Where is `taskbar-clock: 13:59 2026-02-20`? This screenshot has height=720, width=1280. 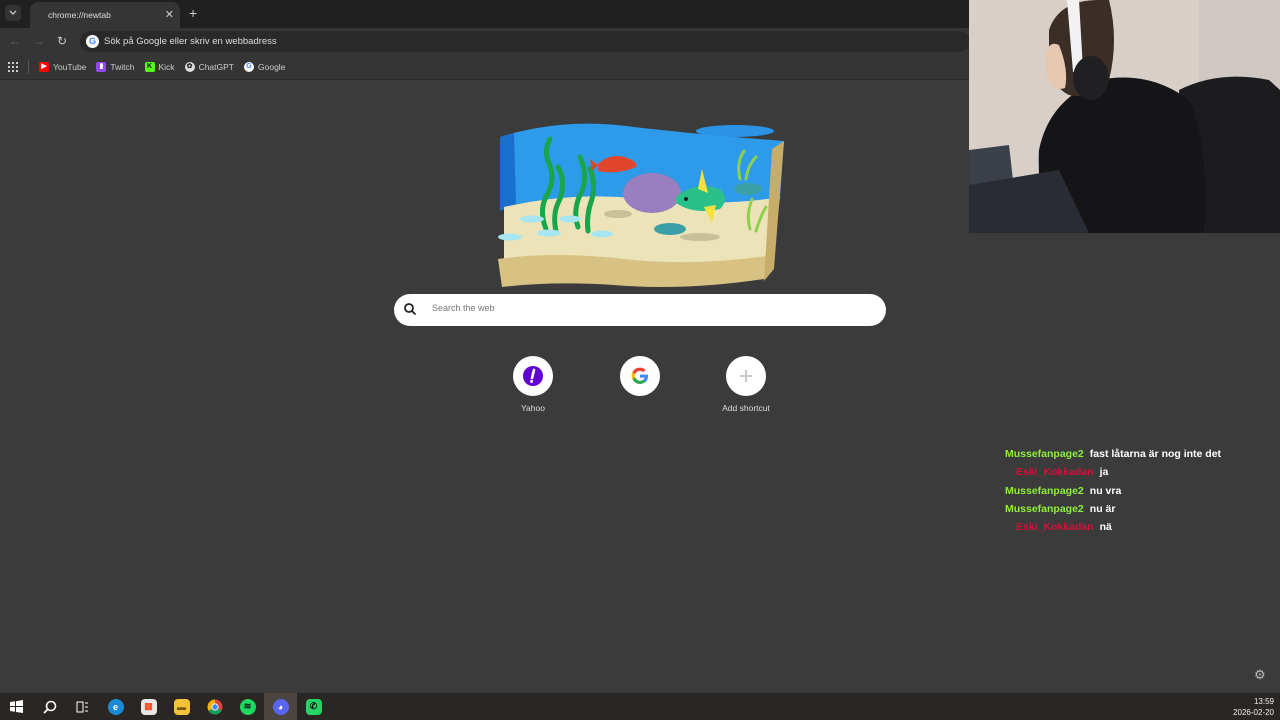 taskbar-clock: 13:59 2026-02-20 is located at coordinates (1253, 707).